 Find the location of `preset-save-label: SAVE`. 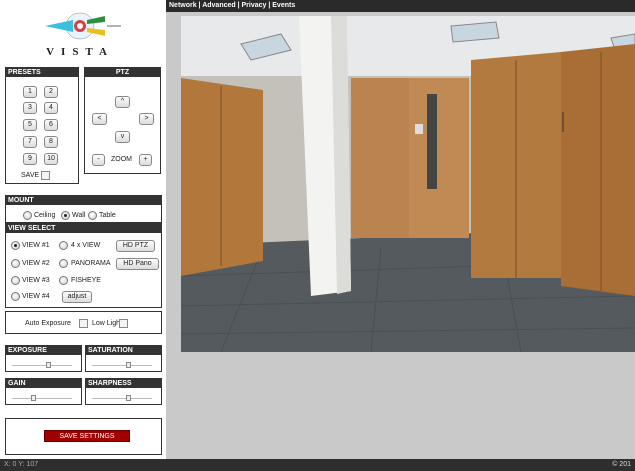

preset-save-label: SAVE is located at coordinates (30, 175).